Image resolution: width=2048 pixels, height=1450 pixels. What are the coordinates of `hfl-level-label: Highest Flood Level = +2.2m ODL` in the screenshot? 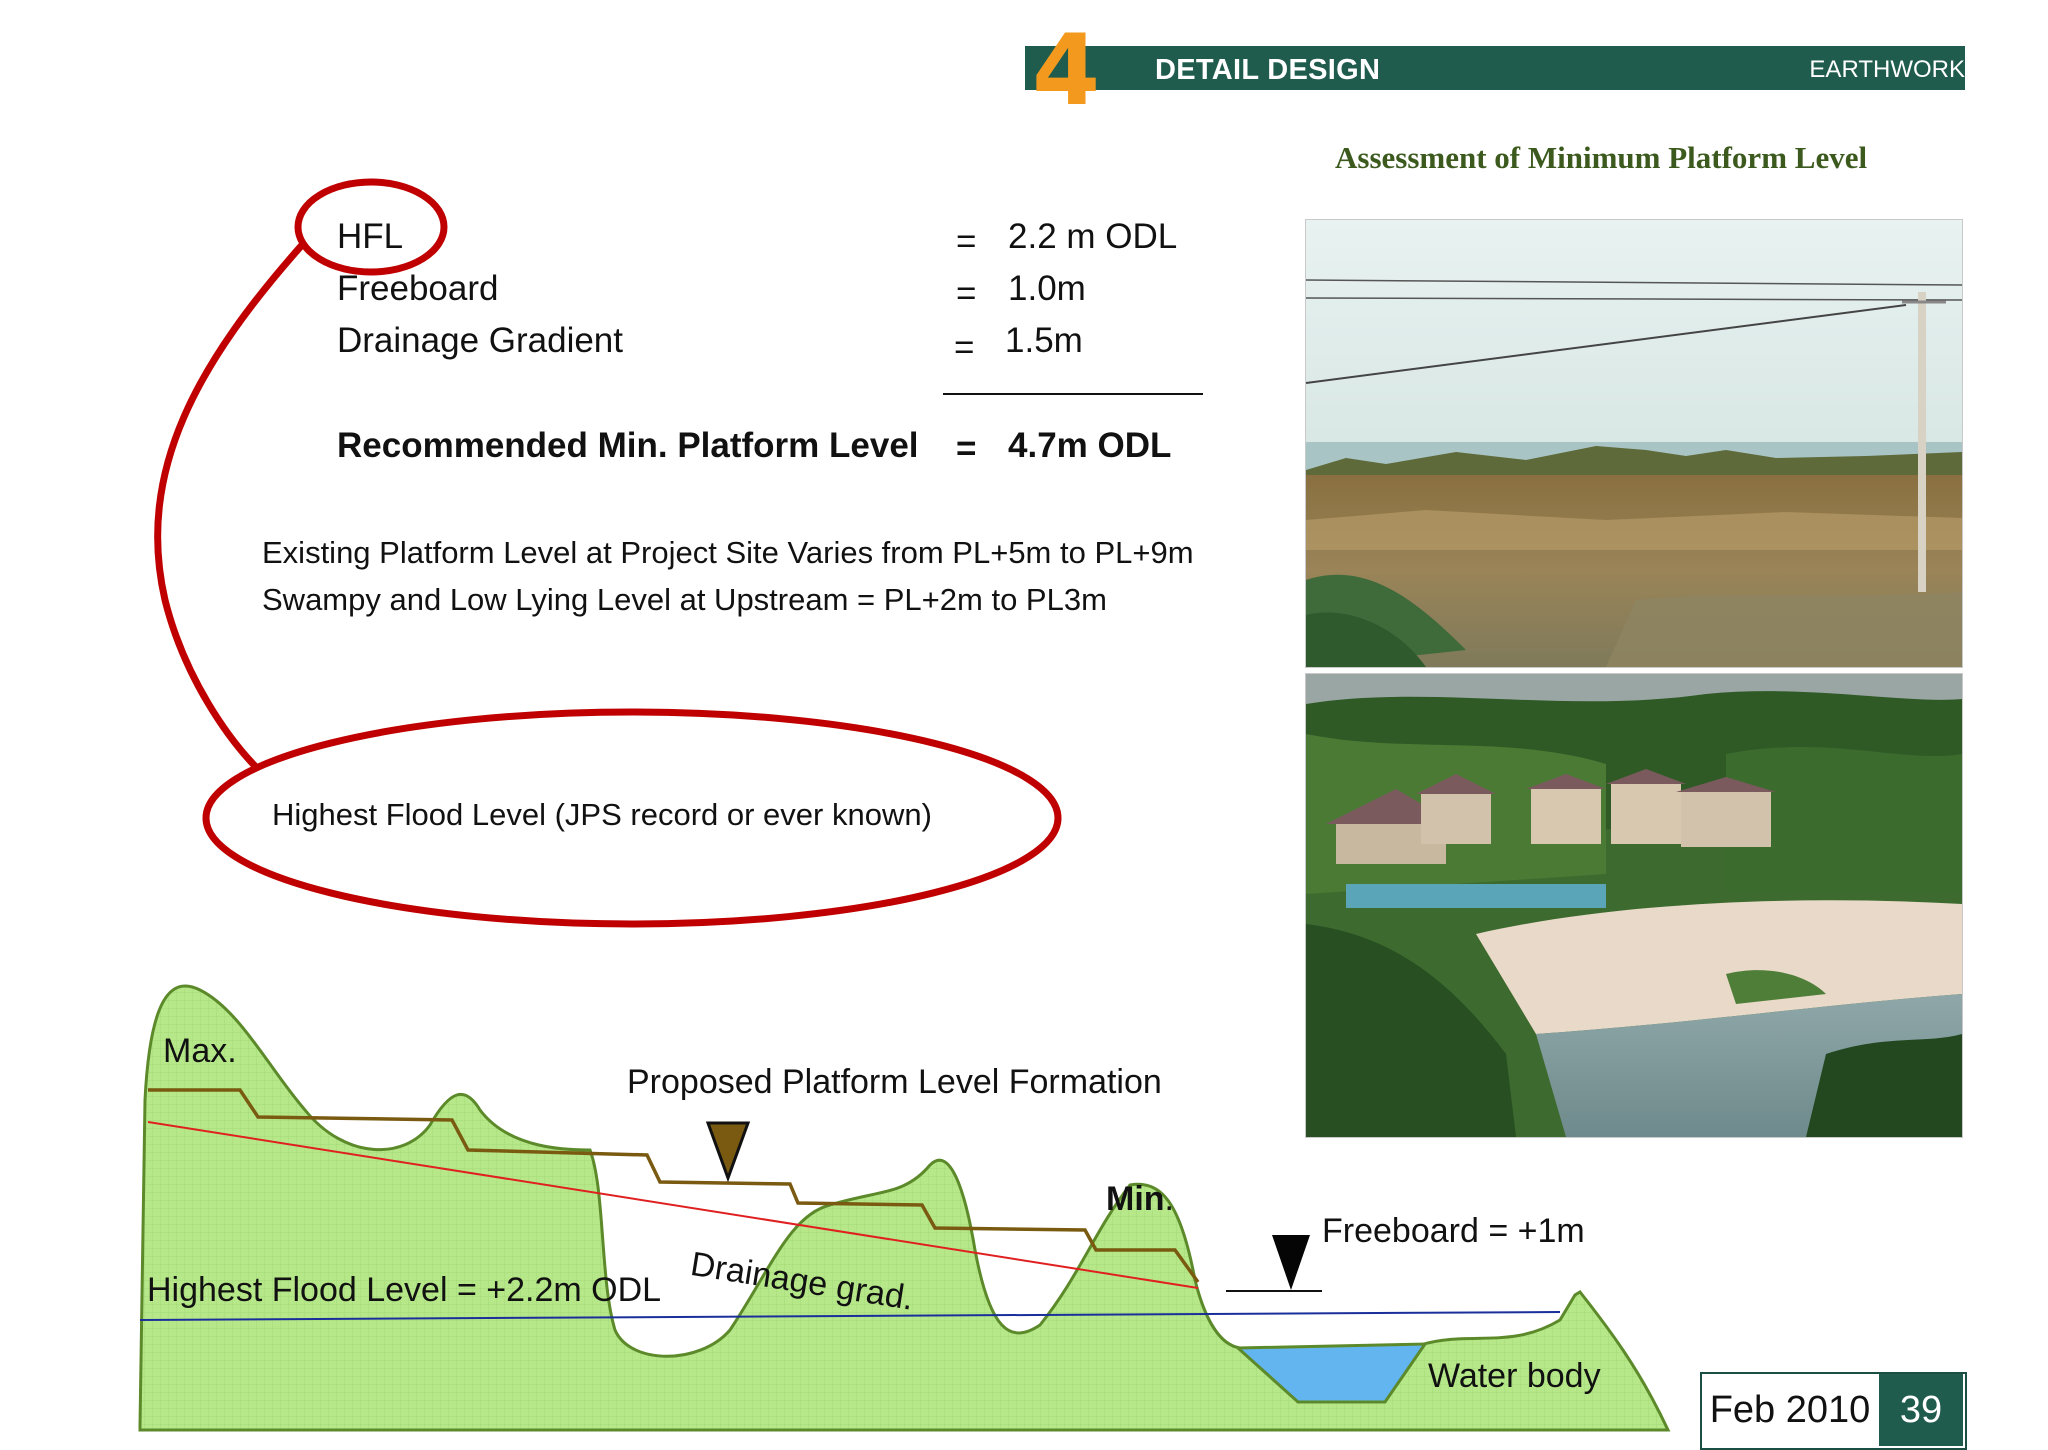 It's located at (404, 1290).